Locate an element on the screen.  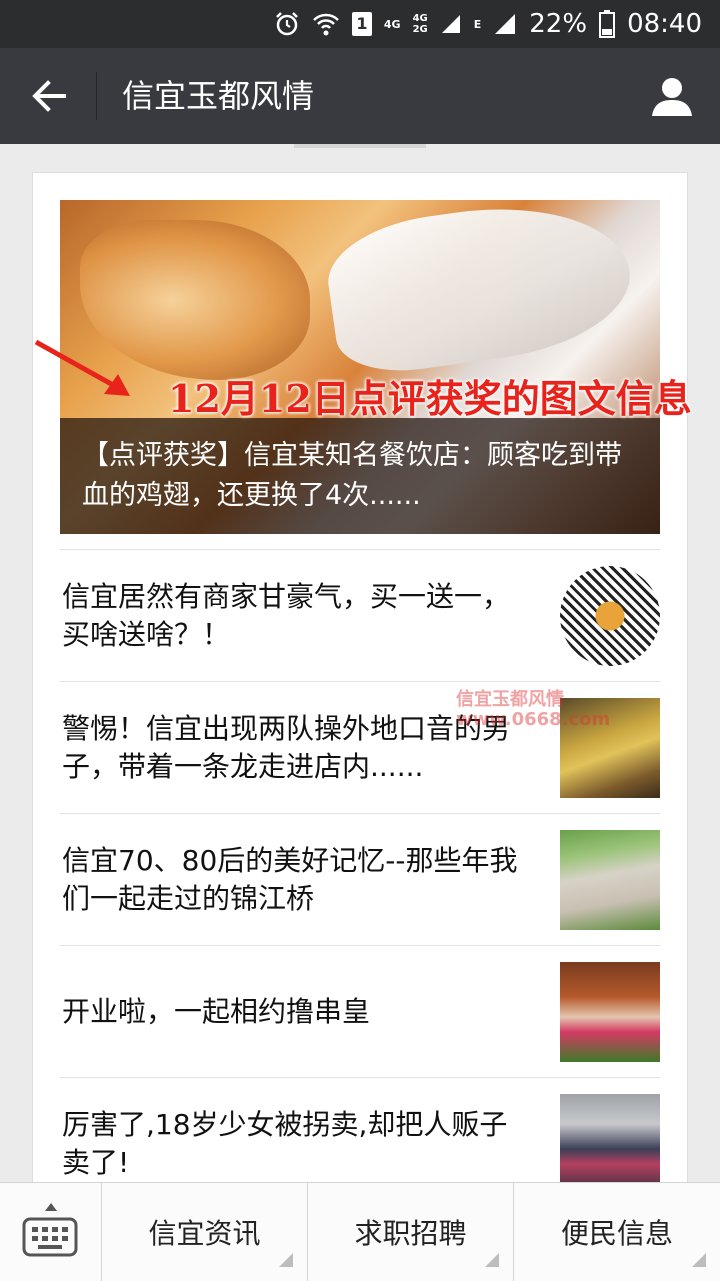
bottom-menu: 信宜资讯 求职招聘 便民信息 is located at coordinates (360, 1231).